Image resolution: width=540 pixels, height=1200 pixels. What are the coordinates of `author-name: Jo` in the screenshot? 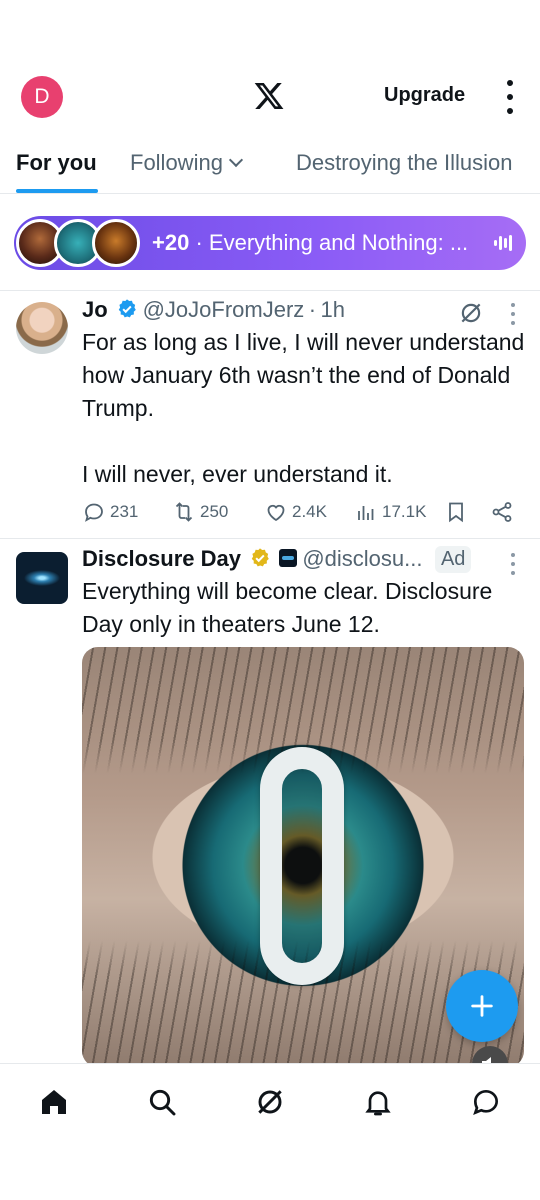 It's located at (95, 309).